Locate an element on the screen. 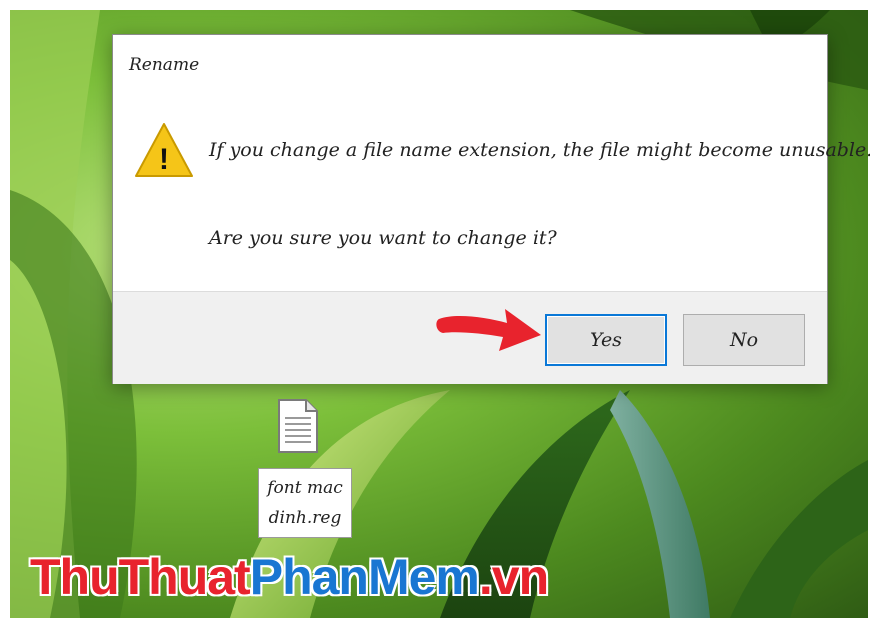 The height and width of the screenshot is (620, 870). file-name-line1: font mac is located at coordinates (305, 488).